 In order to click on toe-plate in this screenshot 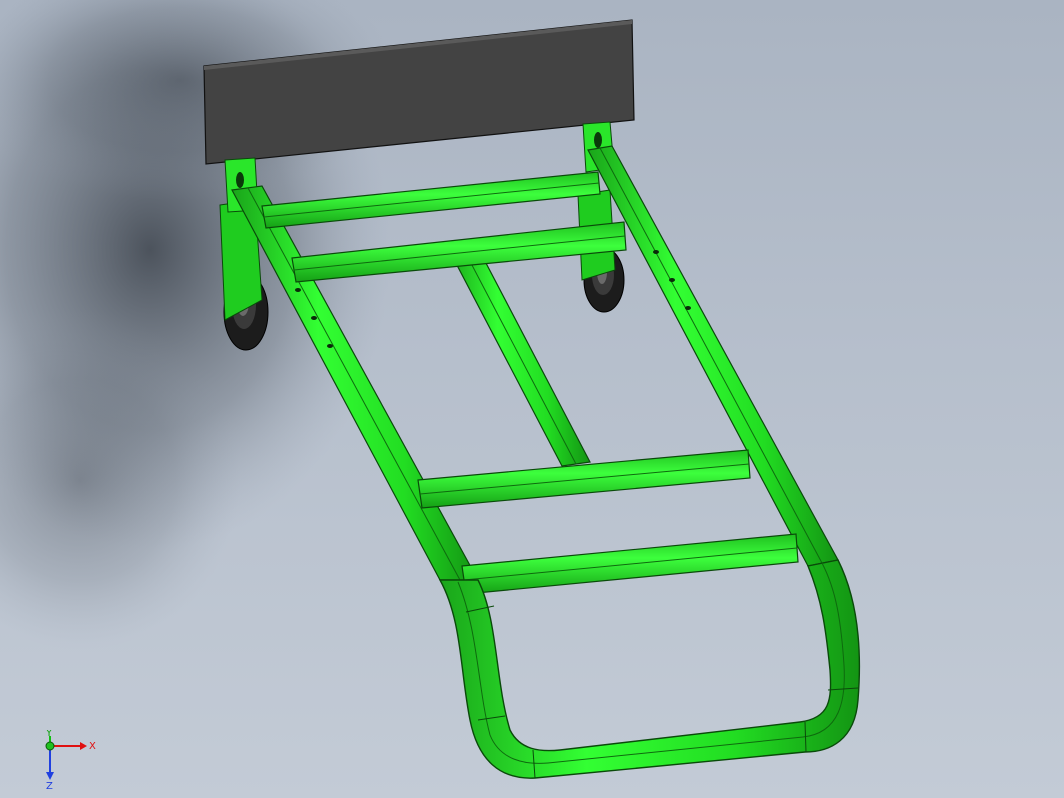, I will do `click(419, 92)`.